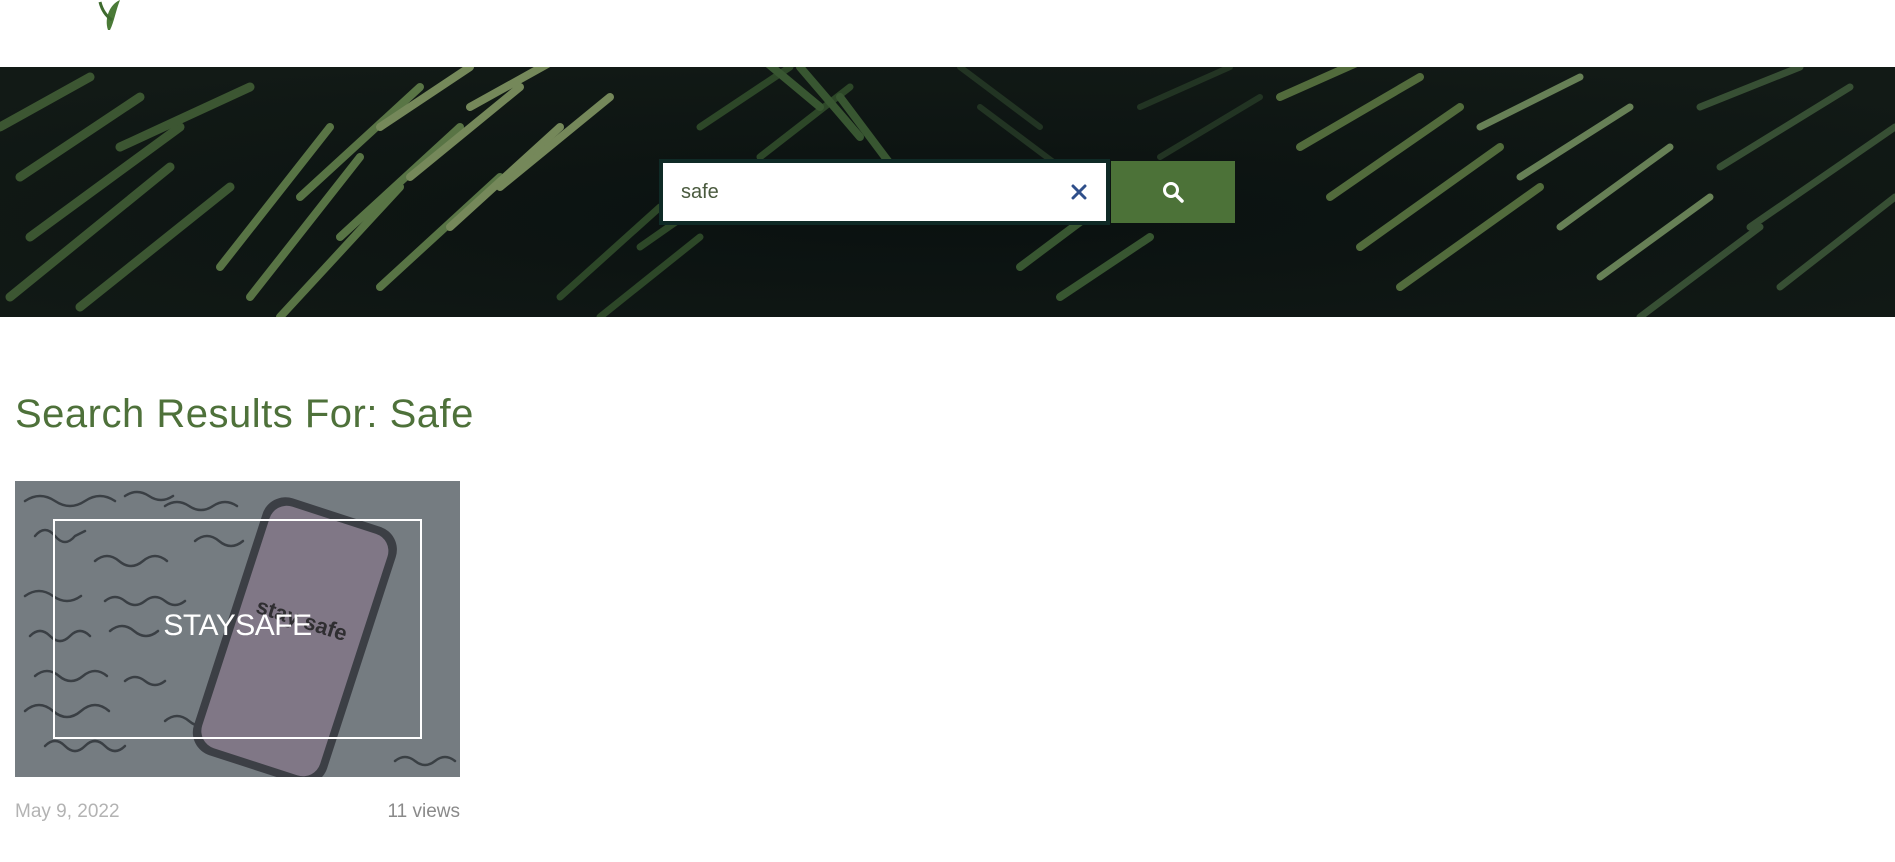 Image resolution: width=1895 pixels, height=862 pixels. I want to click on logo-leaf-icon, so click(110, 15).